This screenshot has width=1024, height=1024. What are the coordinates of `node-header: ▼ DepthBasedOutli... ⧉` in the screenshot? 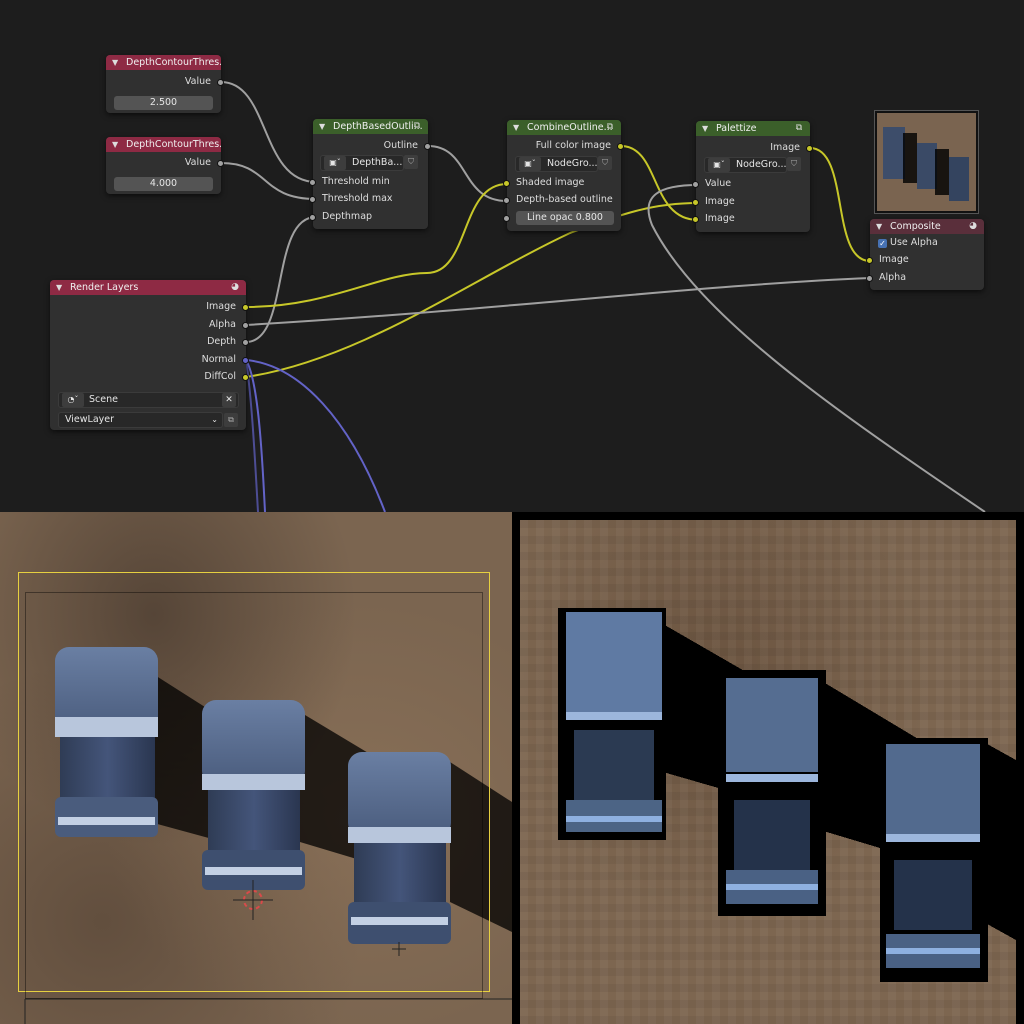 It's located at (370, 126).